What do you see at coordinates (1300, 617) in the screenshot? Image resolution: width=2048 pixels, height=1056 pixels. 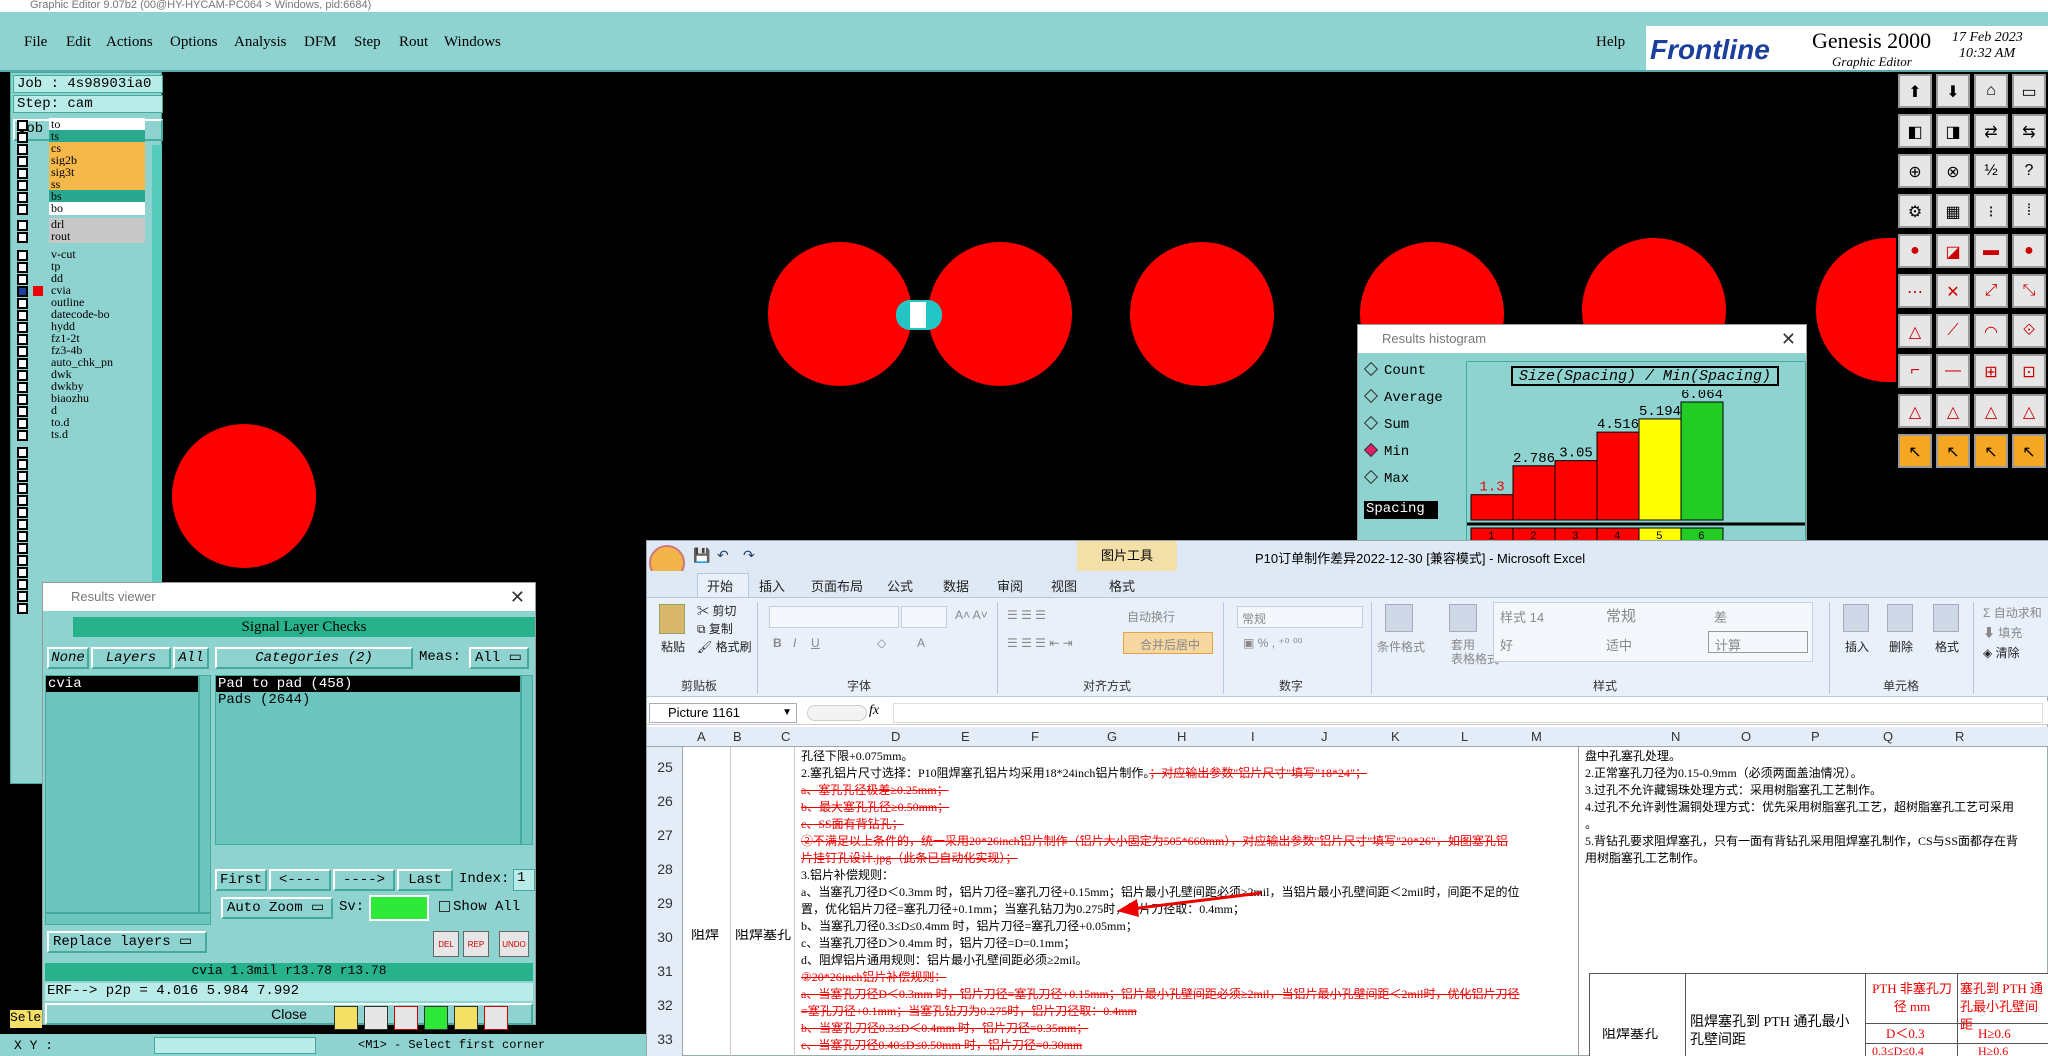 I see `number-format-box: 常规` at bounding box center [1300, 617].